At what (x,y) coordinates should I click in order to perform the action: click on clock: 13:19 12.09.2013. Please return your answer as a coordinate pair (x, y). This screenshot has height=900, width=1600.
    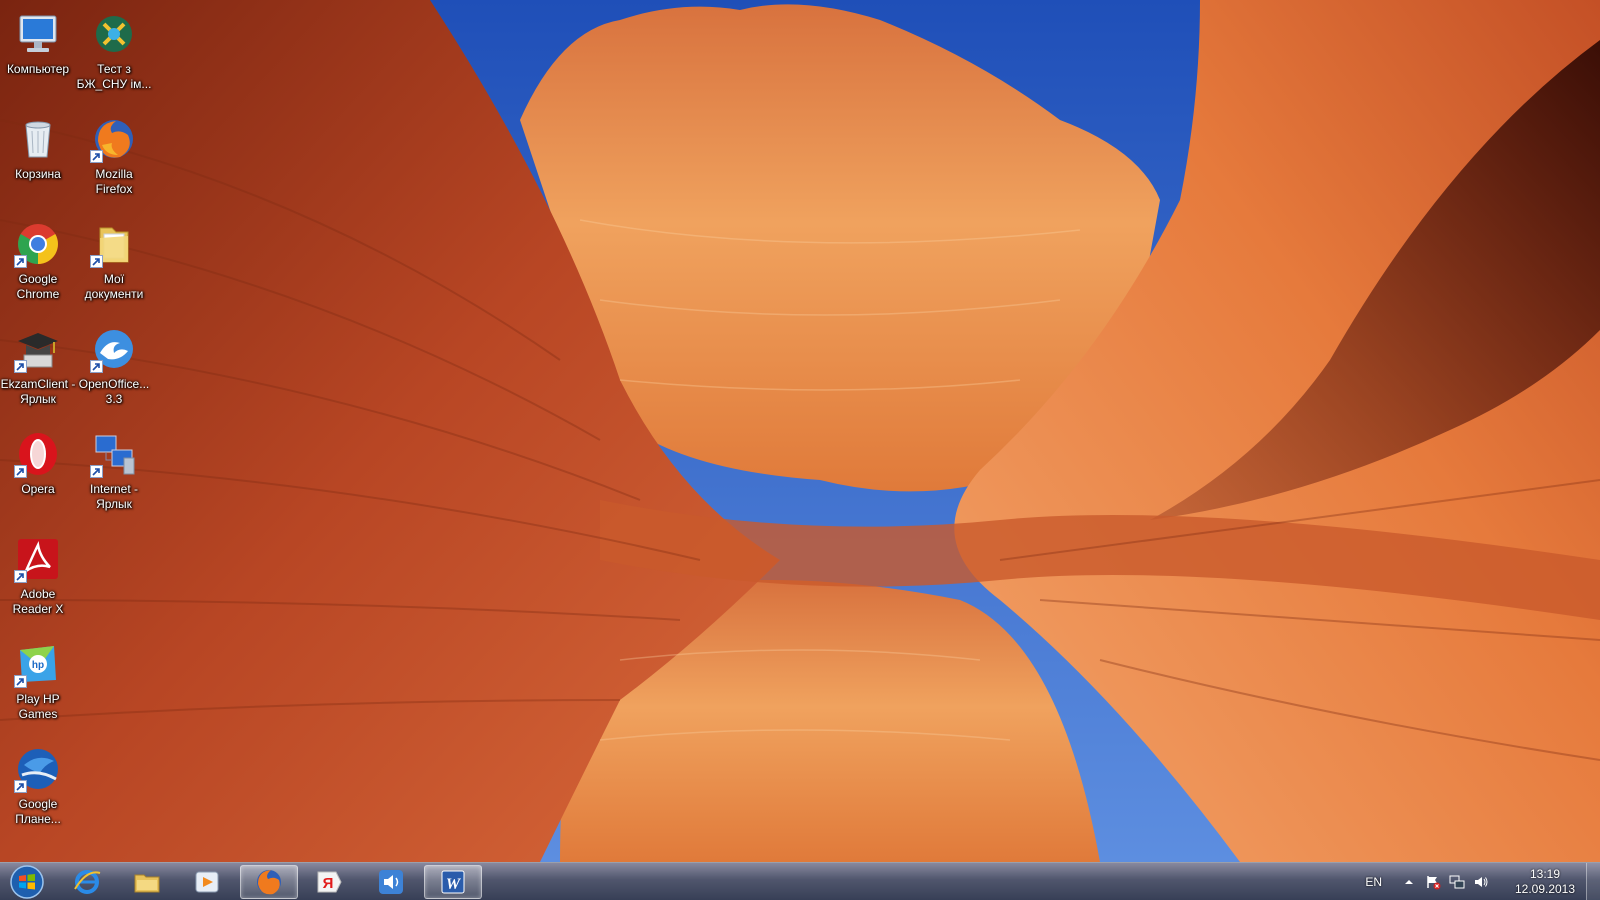
    Looking at the image, I should click on (1545, 882).